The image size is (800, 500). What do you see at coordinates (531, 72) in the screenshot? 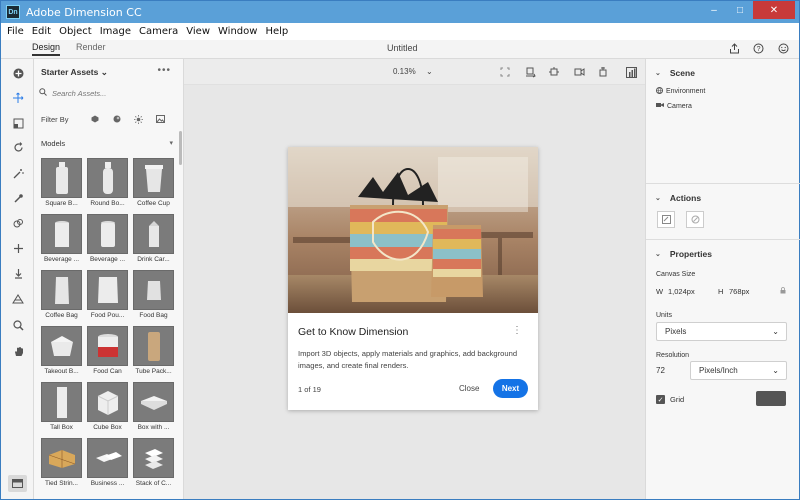
I see `camera-orbit-icon` at bounding box center [531, 72].